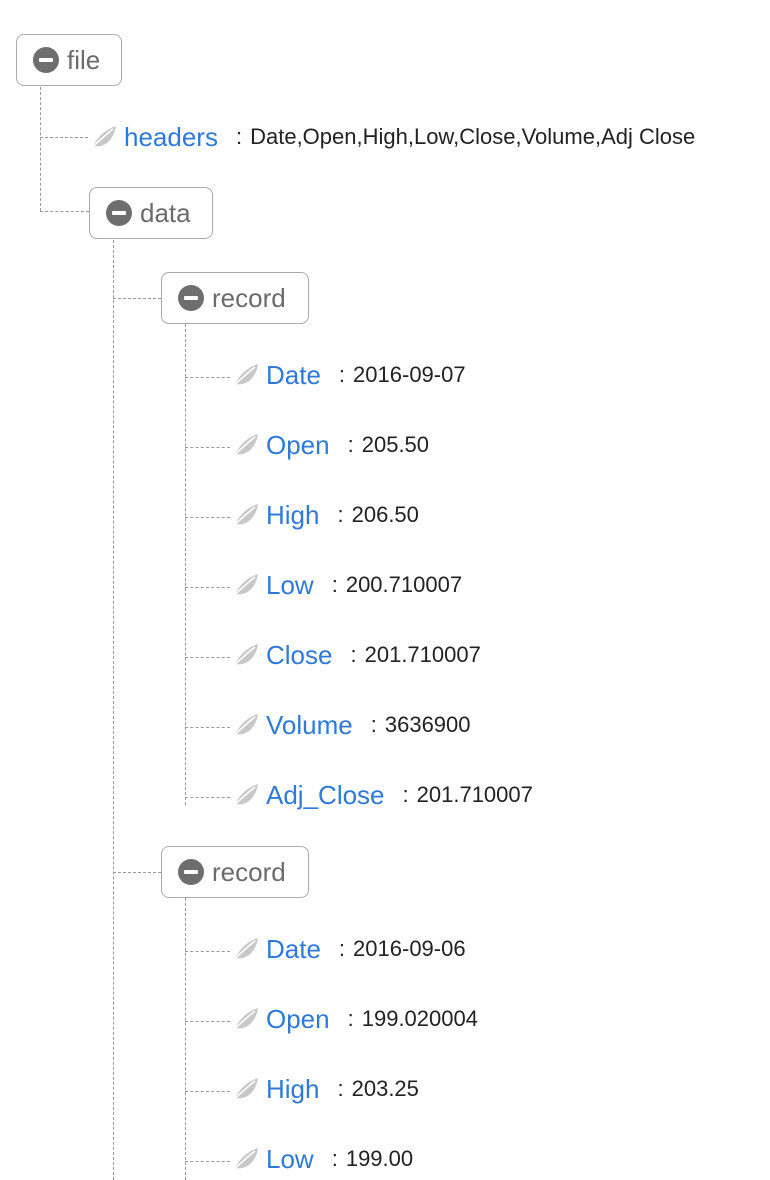 This screenshot has height=1180, width=770. I want to click on field-key: Close, so click(299, 655).